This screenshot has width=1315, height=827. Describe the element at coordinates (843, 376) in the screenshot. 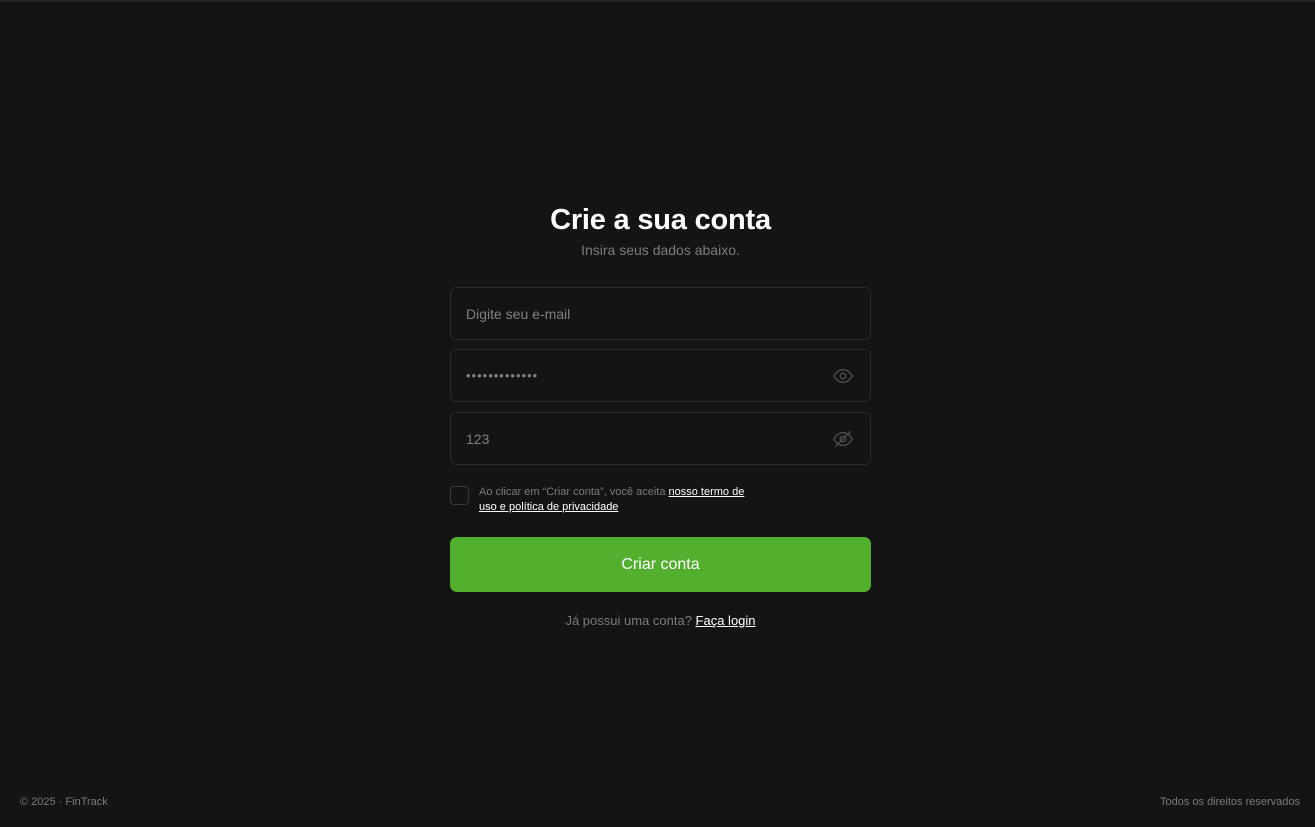

I see `eye-icon` at that location.